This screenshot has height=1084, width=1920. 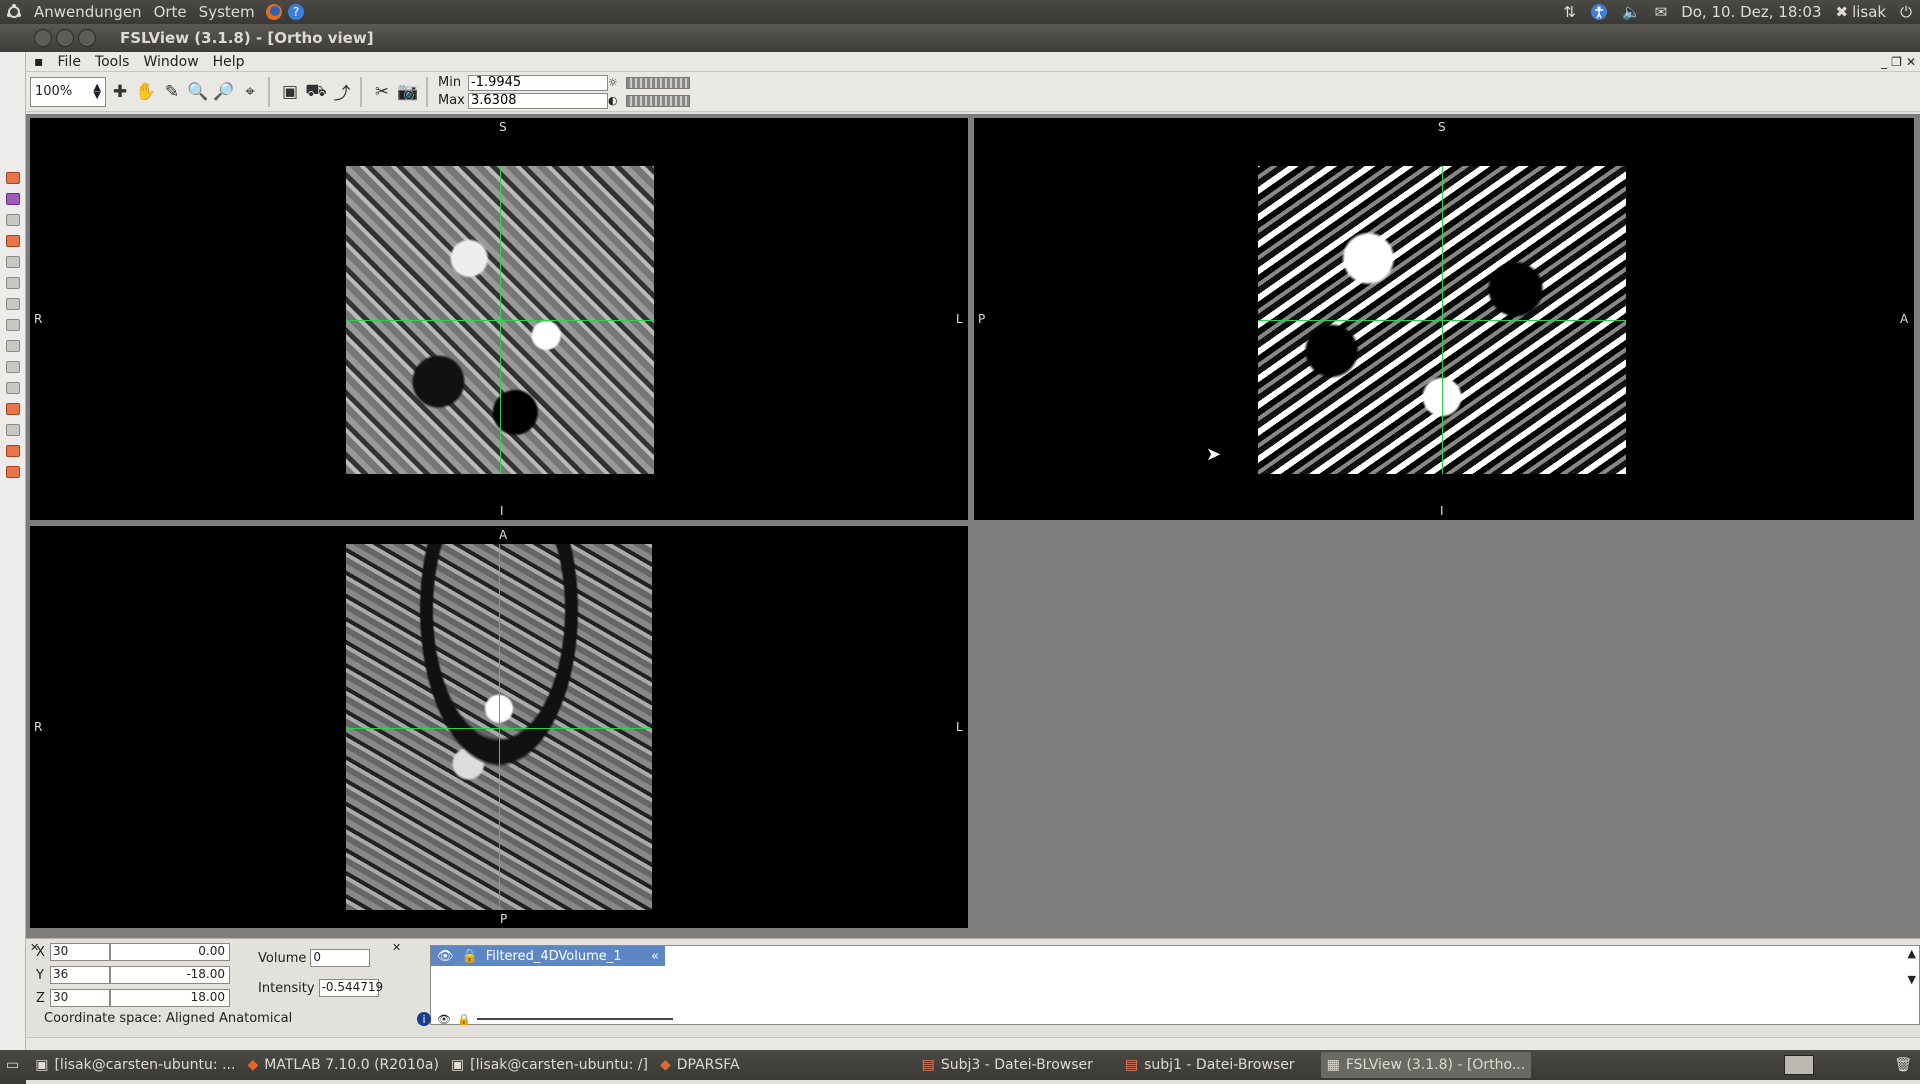 I want to click on layer-name: Filtered_4DVolume_1, so click(x=553, y=956).